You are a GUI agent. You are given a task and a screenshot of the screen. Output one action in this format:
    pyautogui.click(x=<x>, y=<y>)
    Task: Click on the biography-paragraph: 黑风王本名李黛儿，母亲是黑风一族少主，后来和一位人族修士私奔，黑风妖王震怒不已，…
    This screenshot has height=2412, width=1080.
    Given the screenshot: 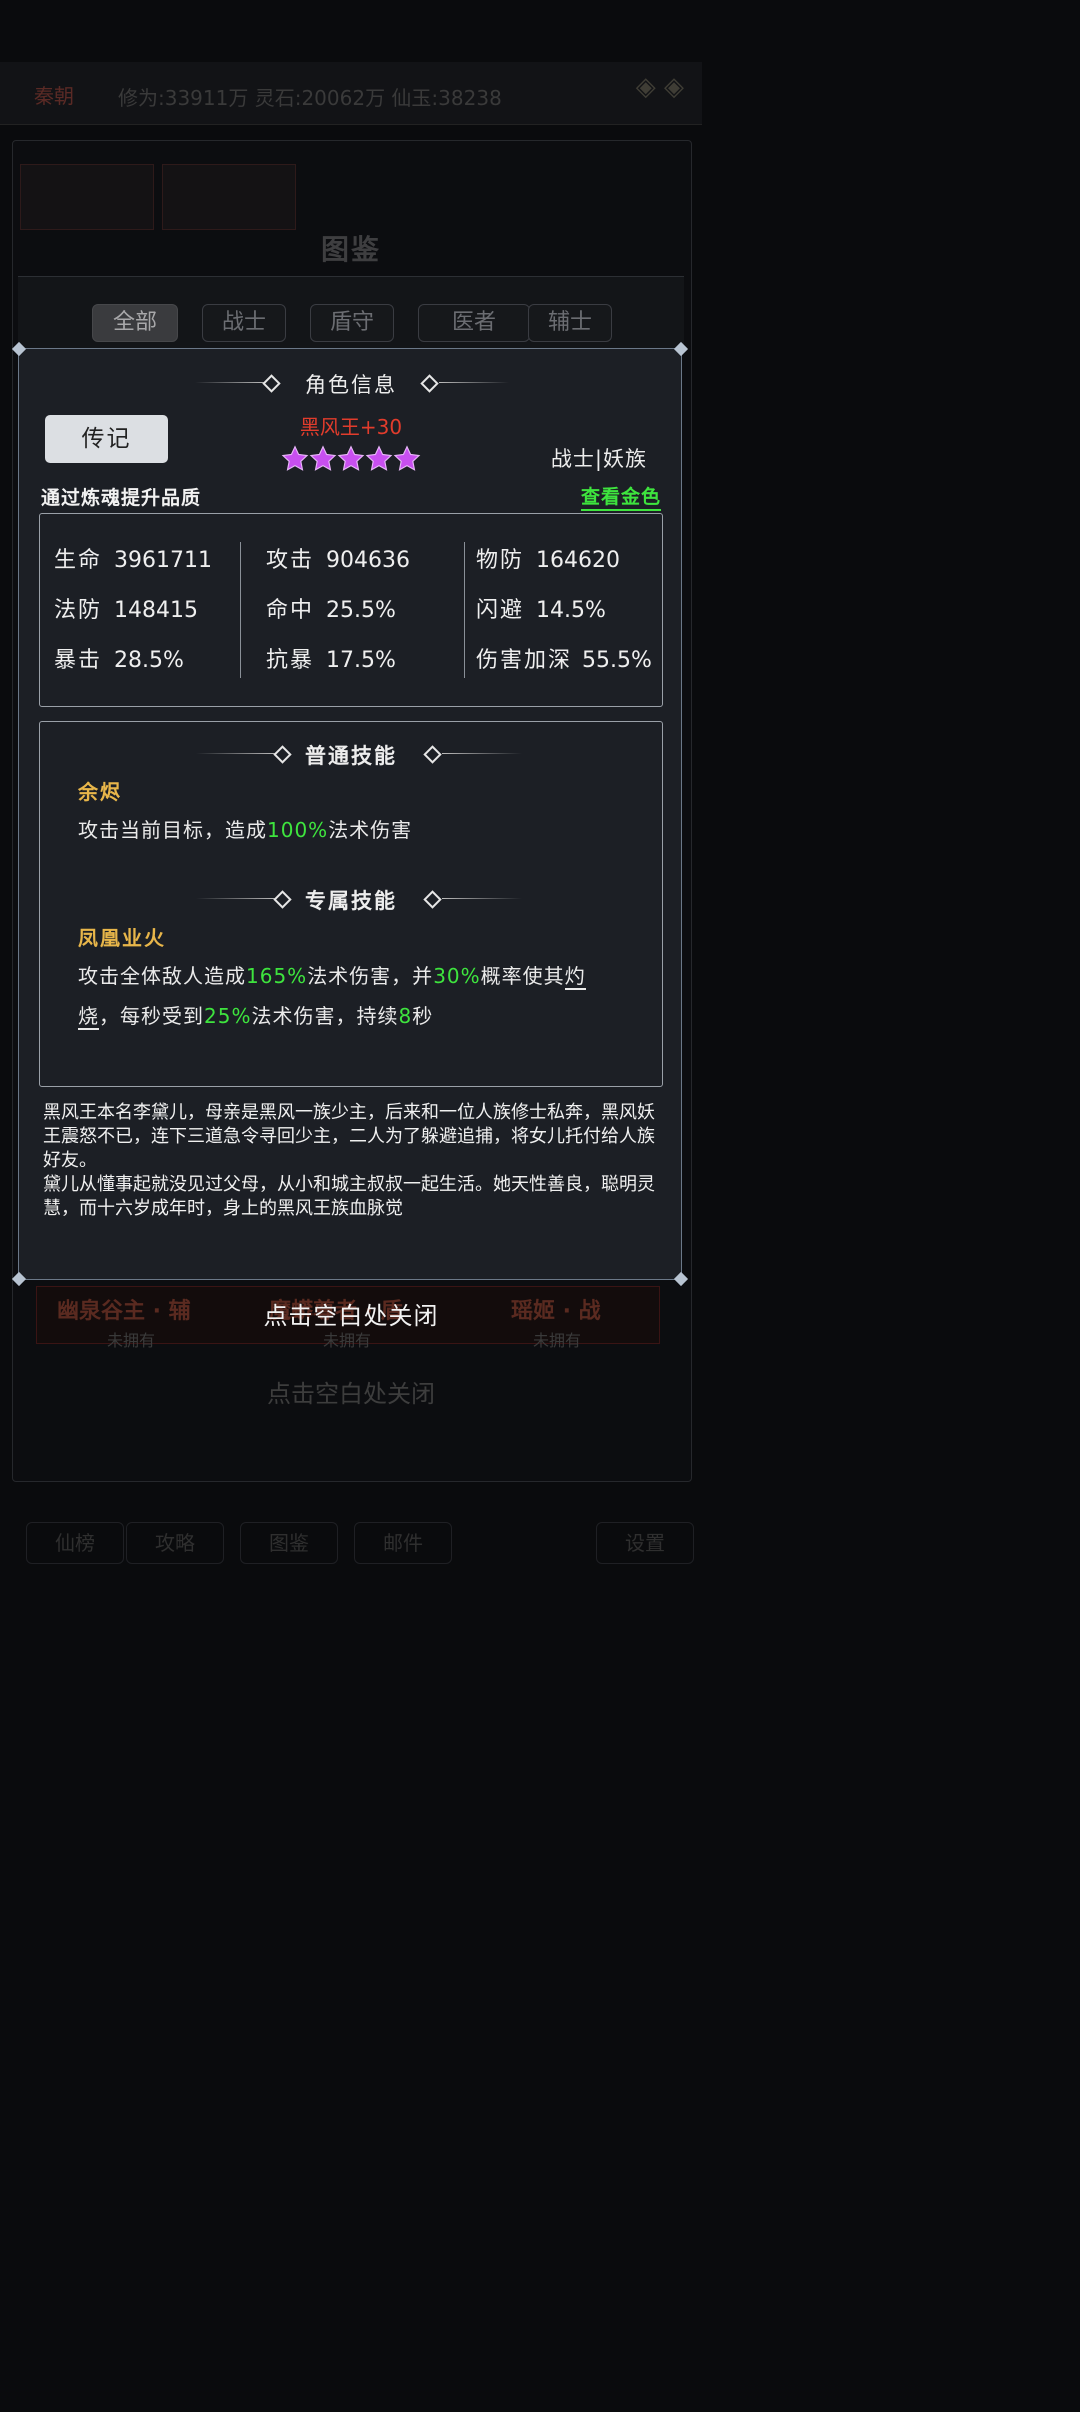 What is the action you would take?
    pyautogui.click(x=349, y=1136)
    